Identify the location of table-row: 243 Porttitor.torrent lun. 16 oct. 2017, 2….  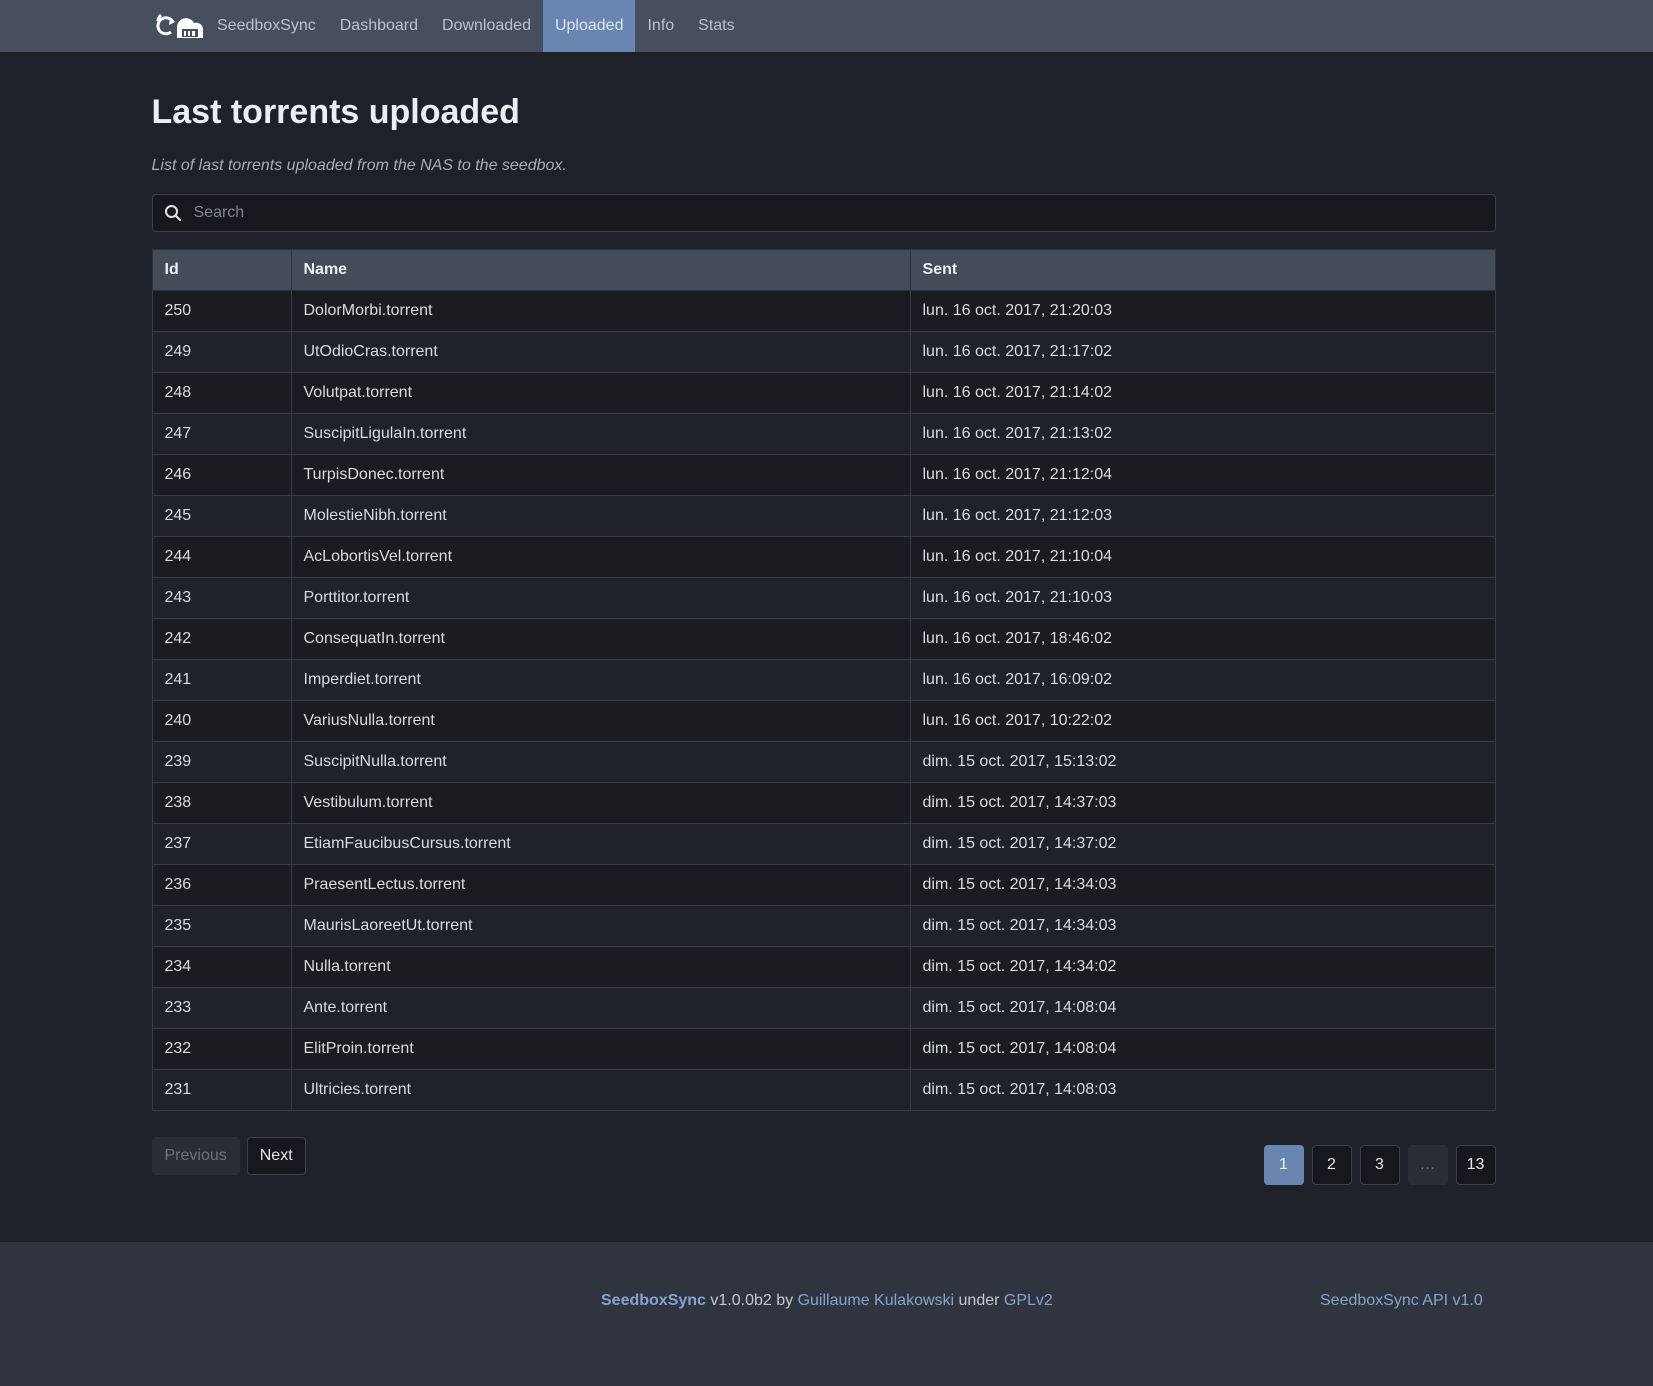
(823, 598).